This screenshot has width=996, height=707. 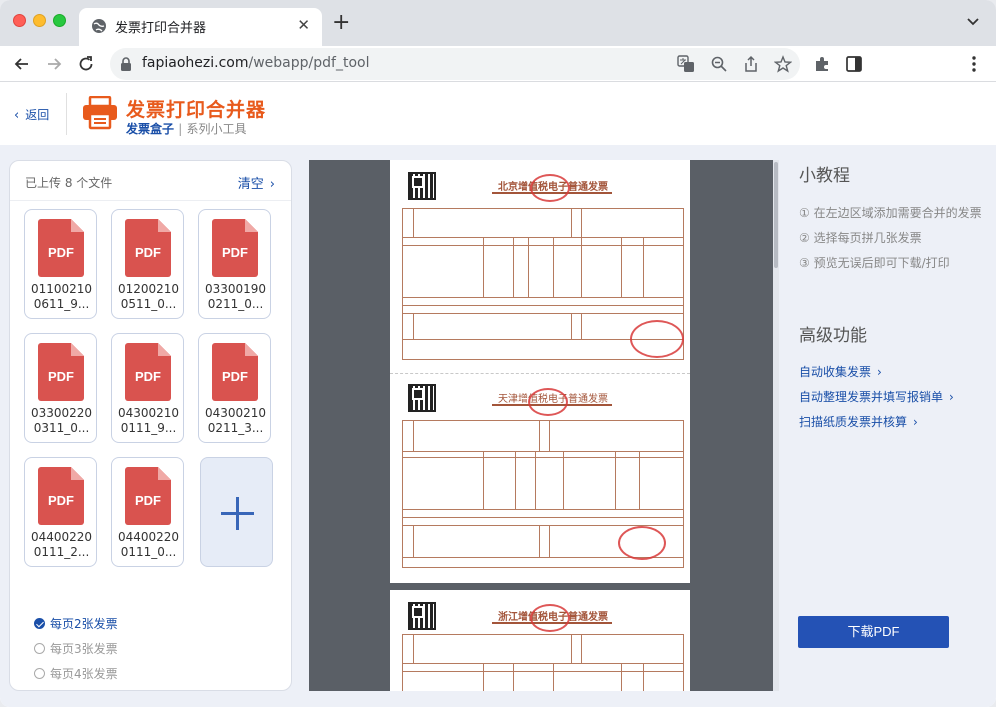 What do you see at coordinates (59, 20) in the screenshot?
I see `maximize-window-button` at bounding box center [59, 20].